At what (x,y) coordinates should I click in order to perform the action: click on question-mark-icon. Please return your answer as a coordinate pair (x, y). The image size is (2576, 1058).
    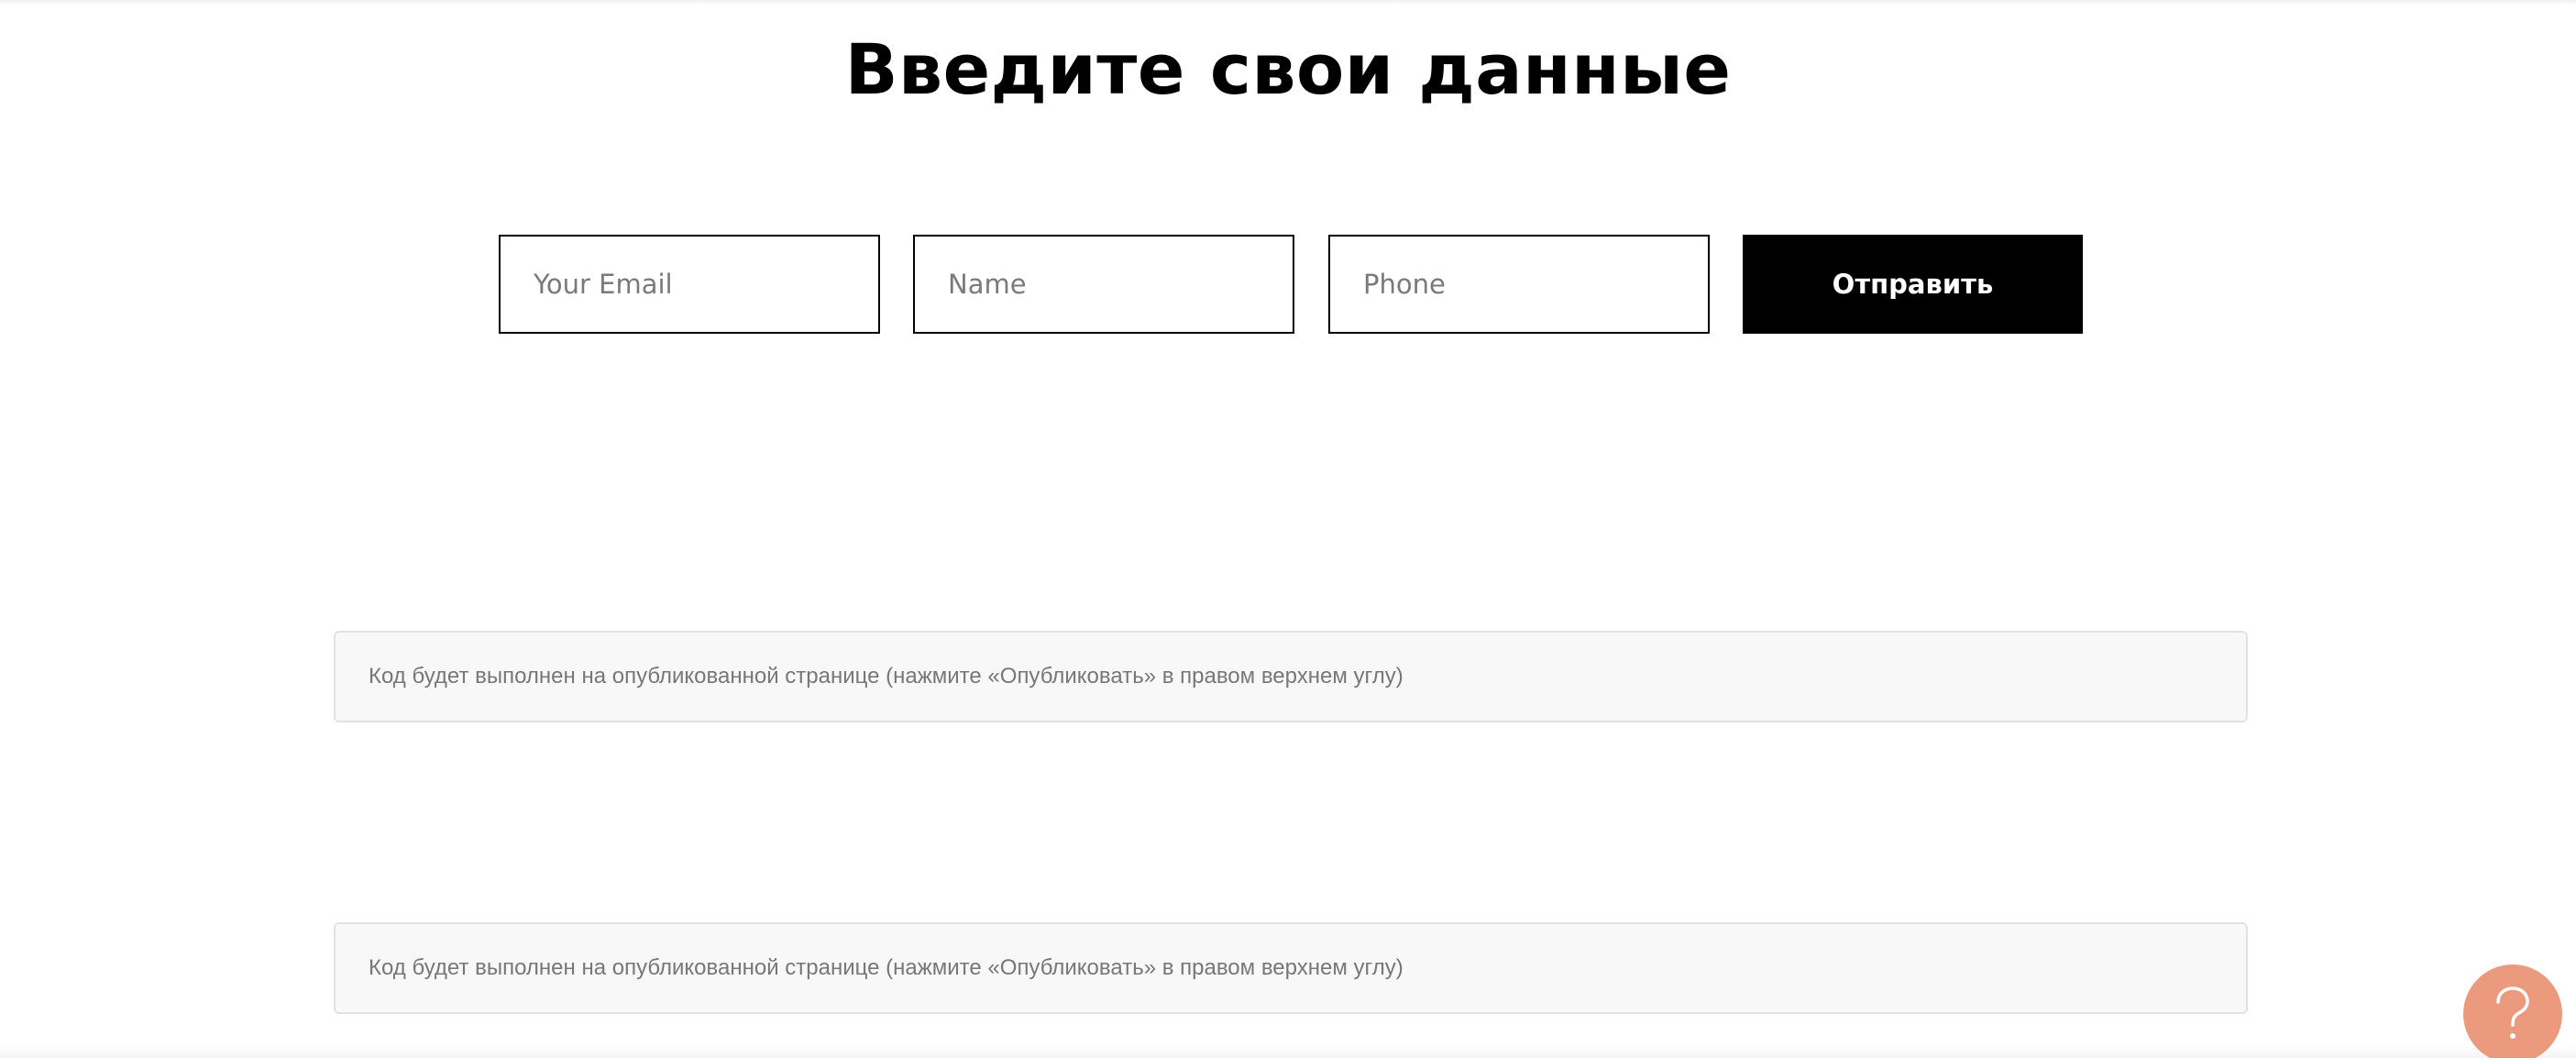
    Looking at the image, I should click on (2512, 1013).